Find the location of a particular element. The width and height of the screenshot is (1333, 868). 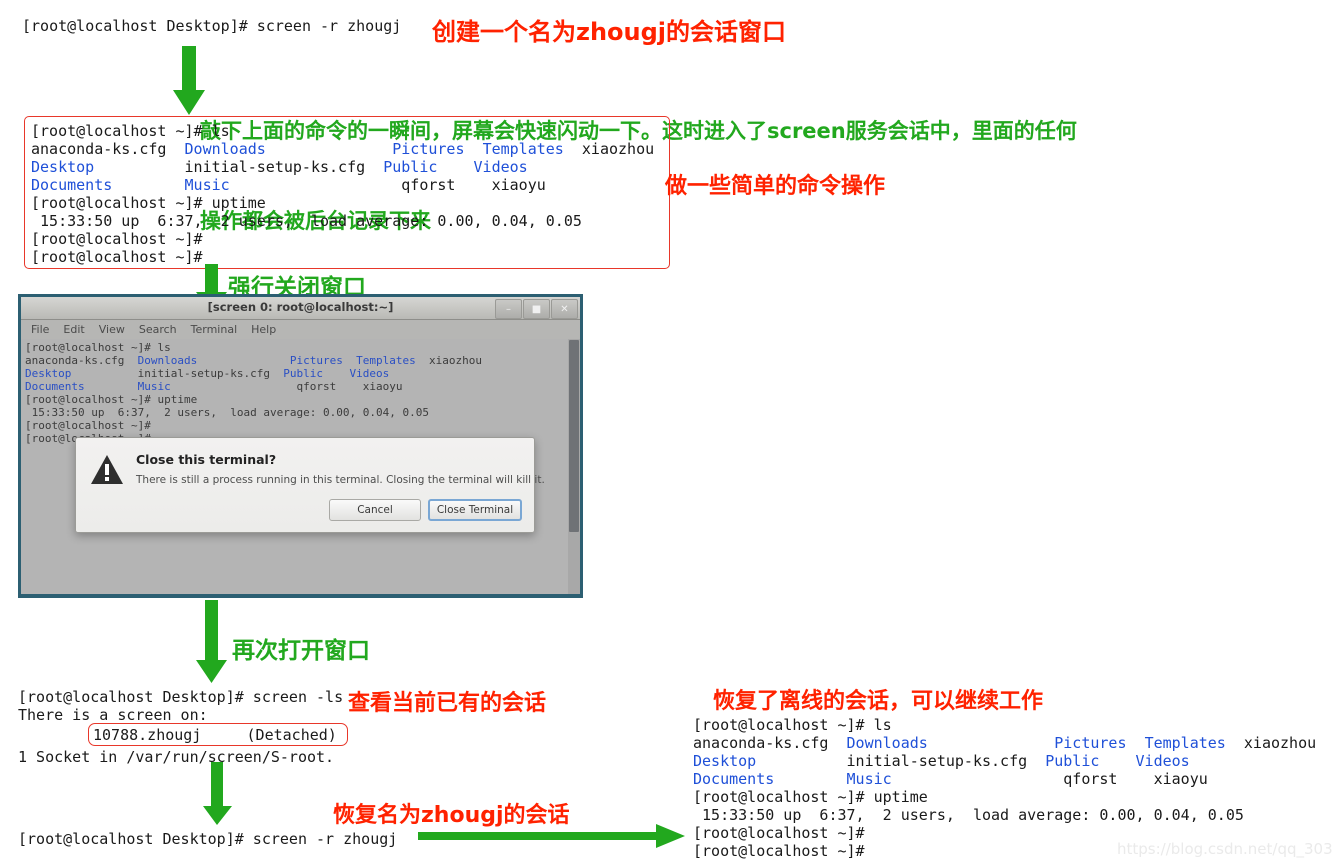

vertical-scrollbar is located at coordinates (574, 466).